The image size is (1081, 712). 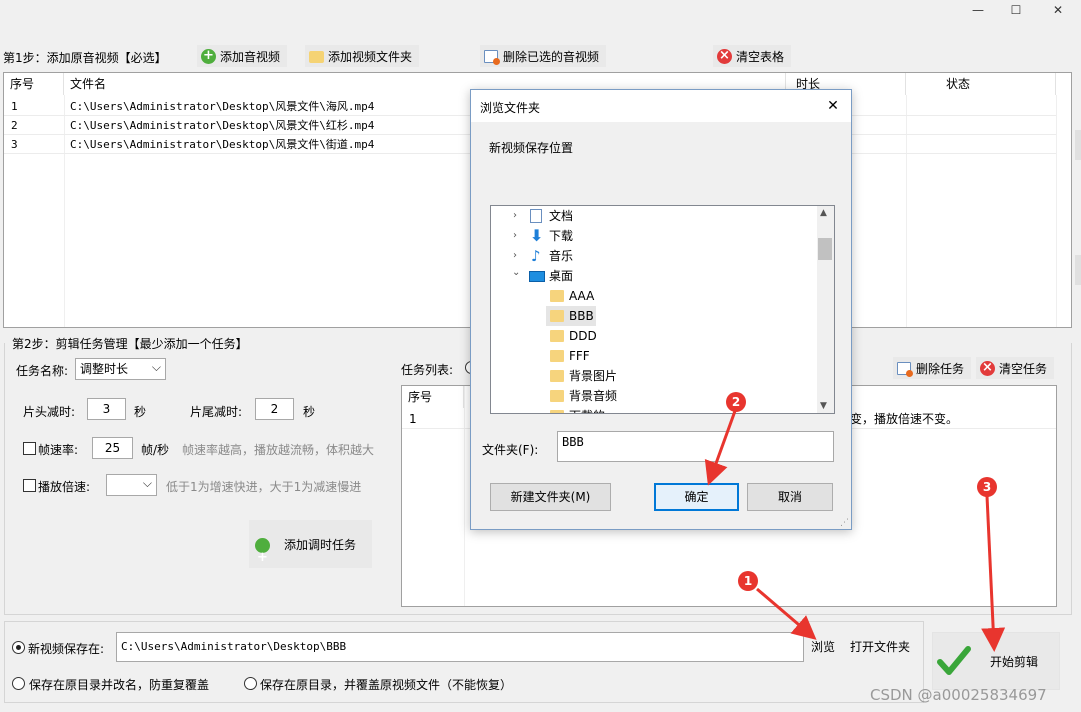 What do you see at coordinates (987, 487) in the screenshot?
I see `marker-3: 3` at bounding box center [987, 487].